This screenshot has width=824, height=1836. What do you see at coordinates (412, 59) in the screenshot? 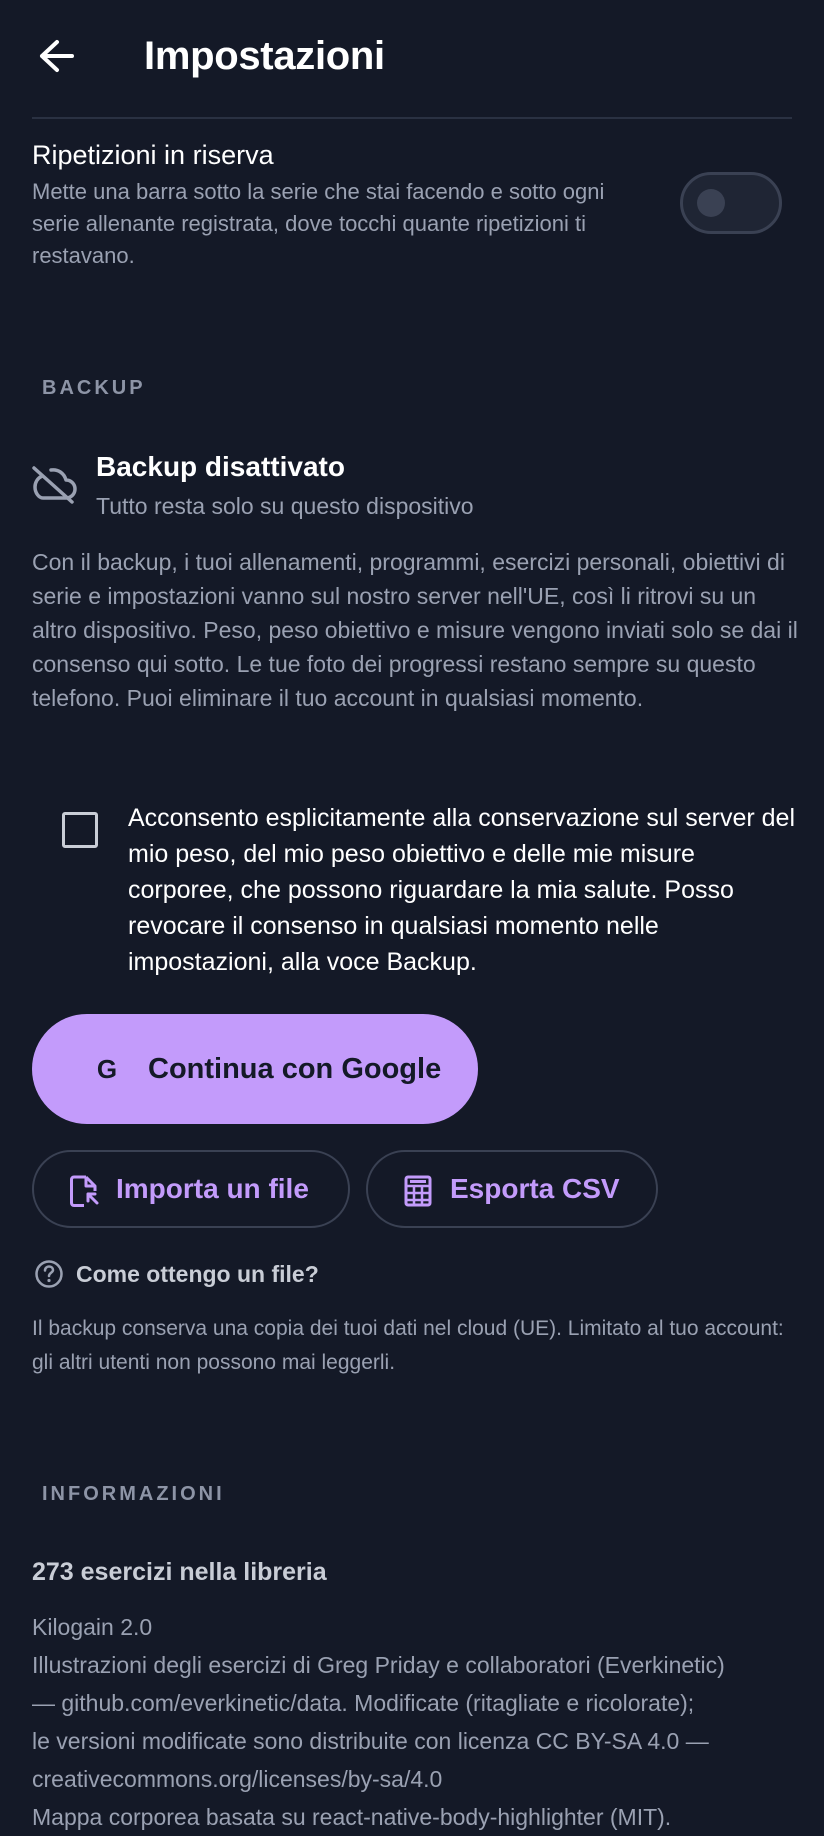
I see `app-header: Impostazioni` at bounding box center [412, 59].